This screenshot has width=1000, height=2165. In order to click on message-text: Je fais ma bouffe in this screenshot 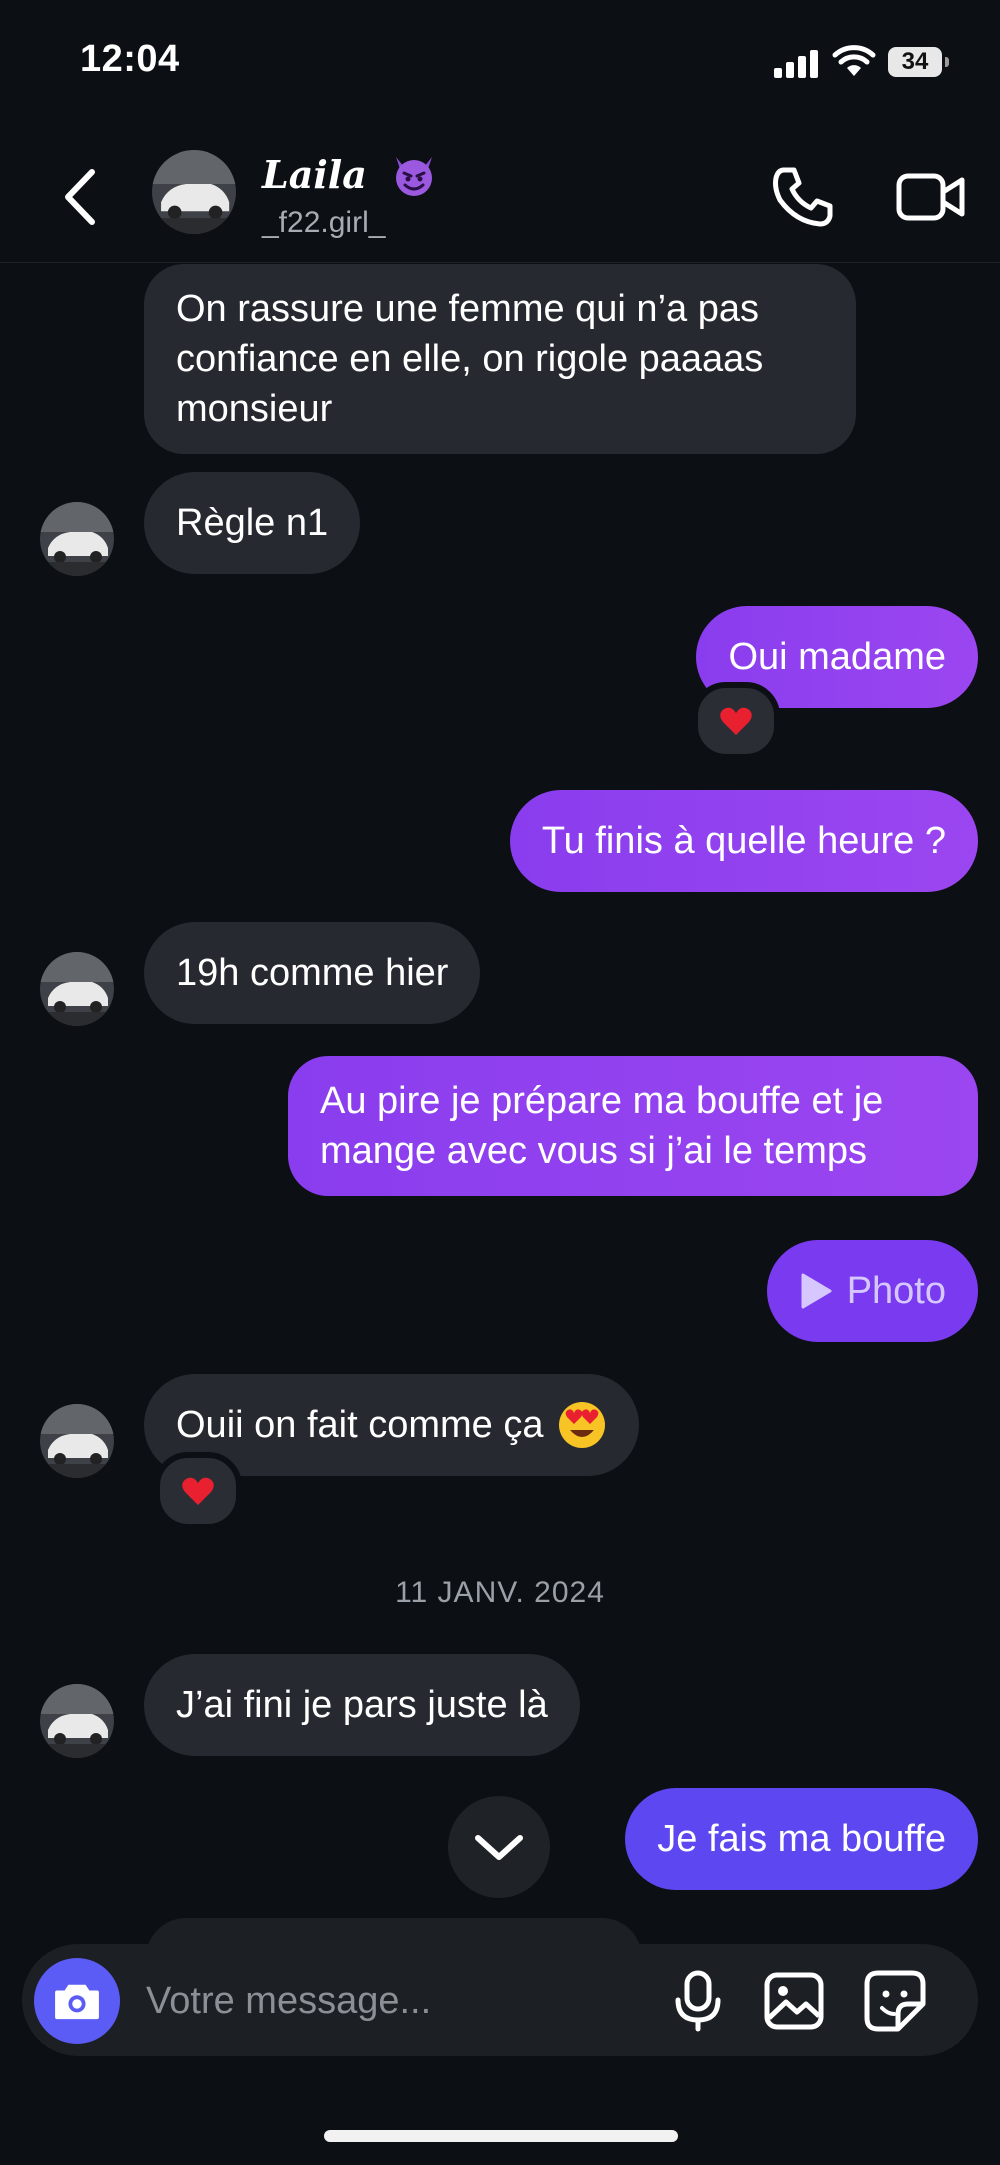, I will do `click(801, 1839)`.